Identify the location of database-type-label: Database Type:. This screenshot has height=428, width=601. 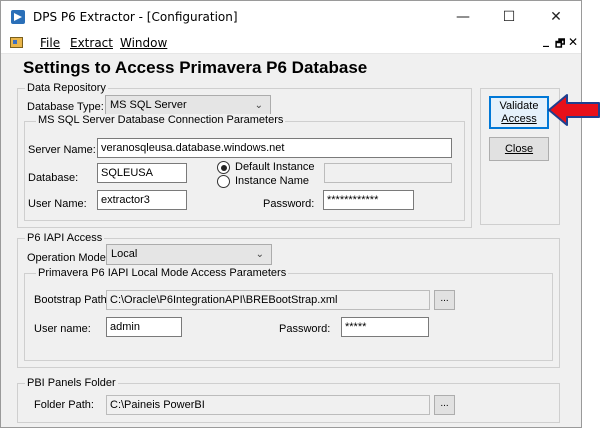
(65, 107).